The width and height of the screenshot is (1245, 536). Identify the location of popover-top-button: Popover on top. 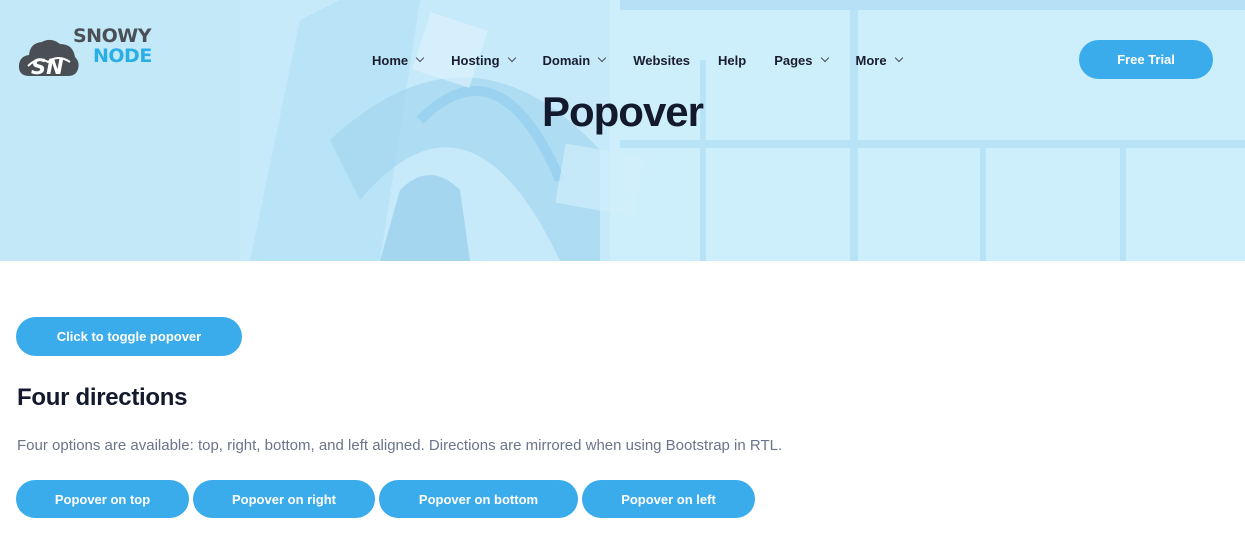
(102, 499).